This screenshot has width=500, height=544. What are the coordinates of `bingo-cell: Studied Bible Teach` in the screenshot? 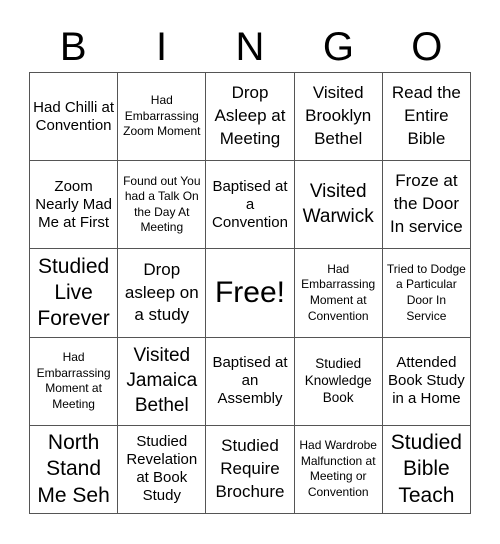 It's located at (426, 469).